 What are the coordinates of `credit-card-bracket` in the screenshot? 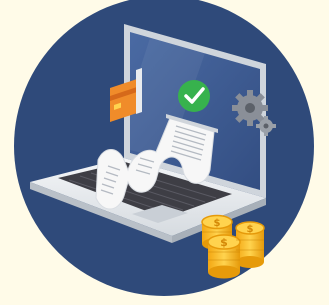 It's located at (139, 91).